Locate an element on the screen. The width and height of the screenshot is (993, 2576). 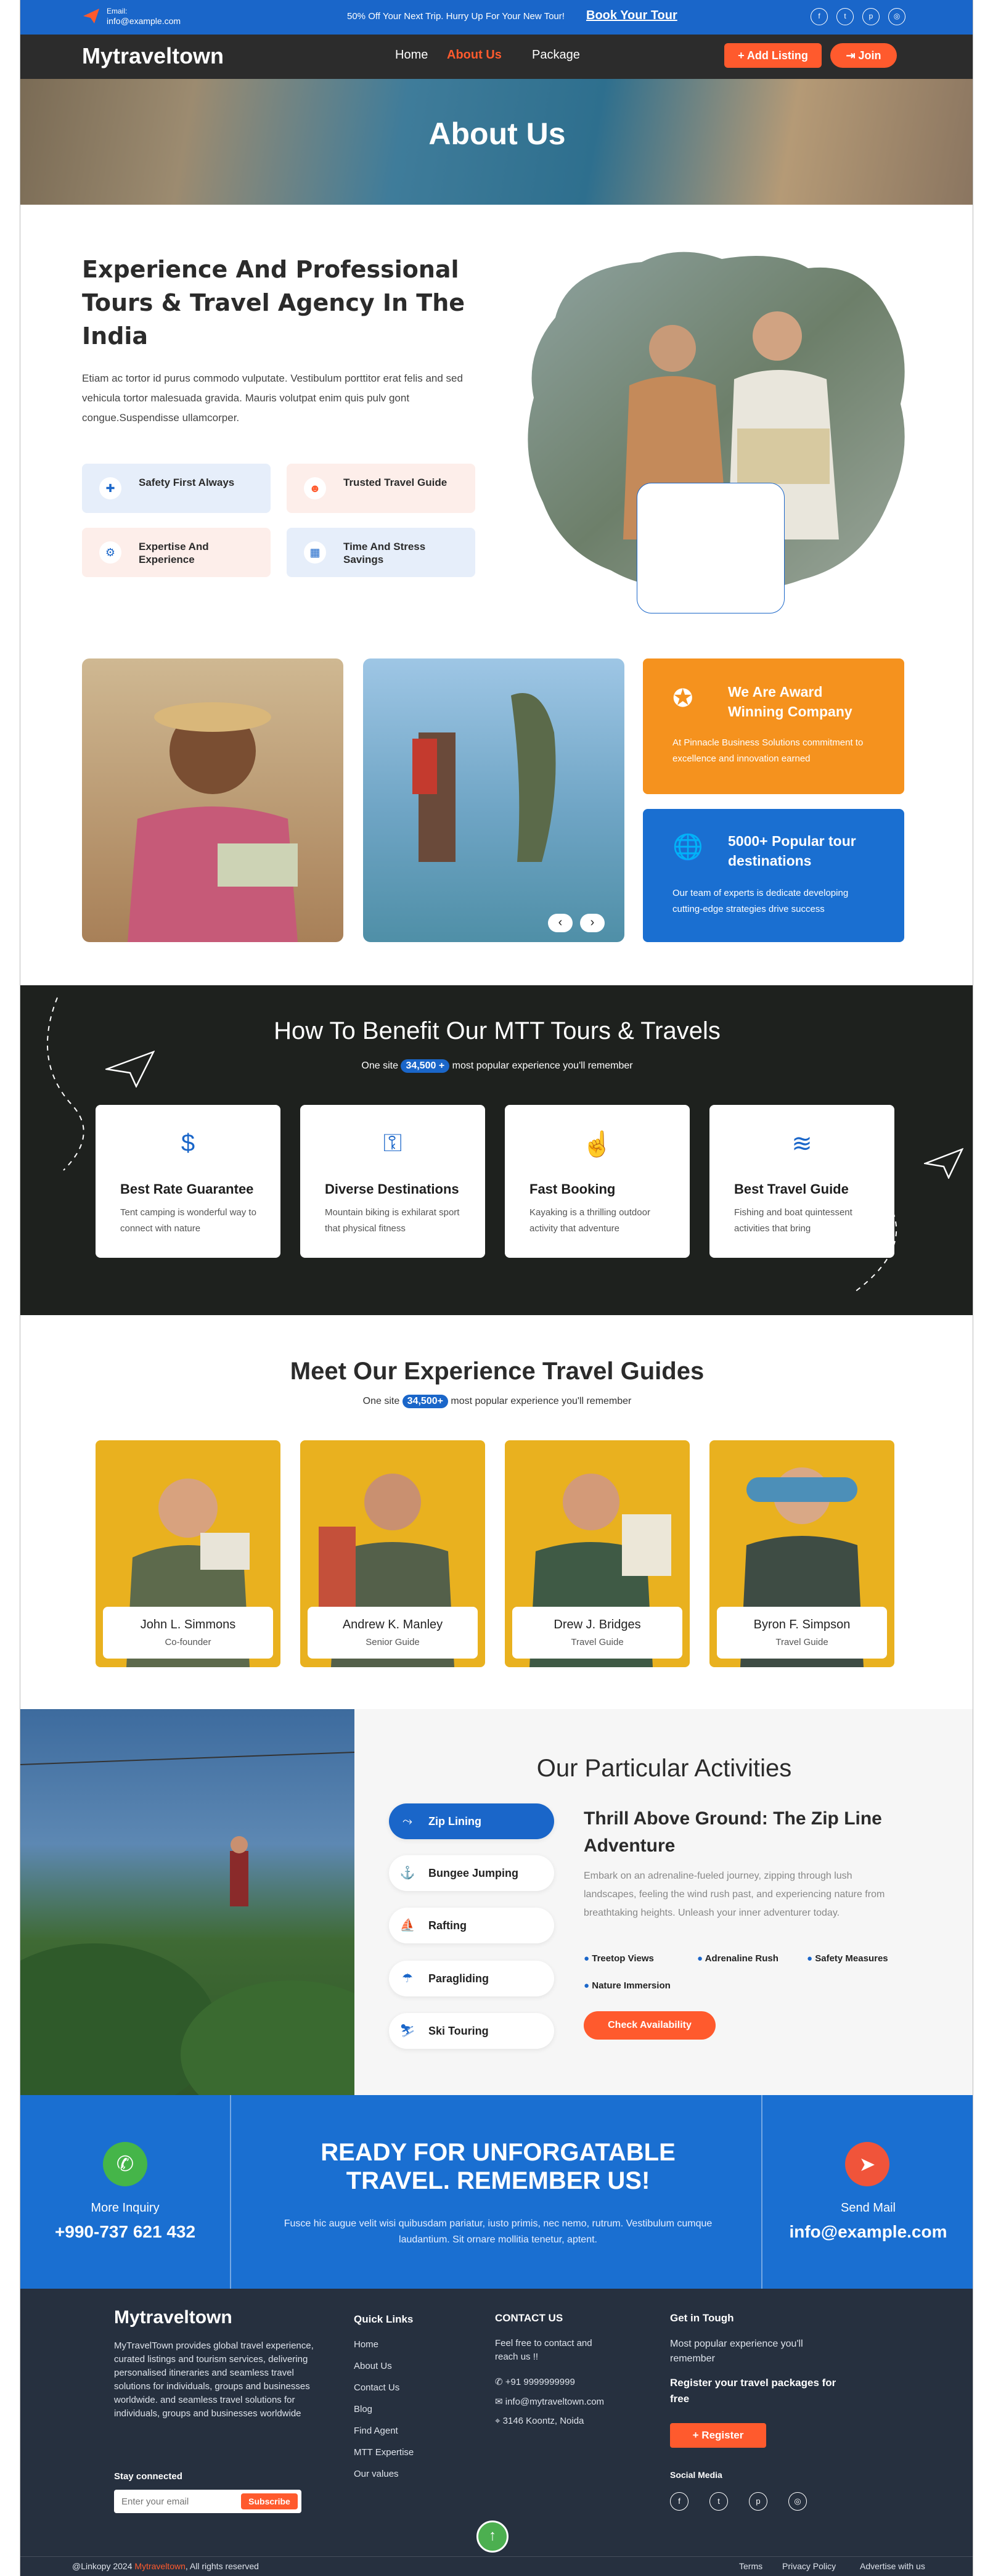
contact-email: ✉ info@mytraveltown.com is located at coordinates (549, 2401).